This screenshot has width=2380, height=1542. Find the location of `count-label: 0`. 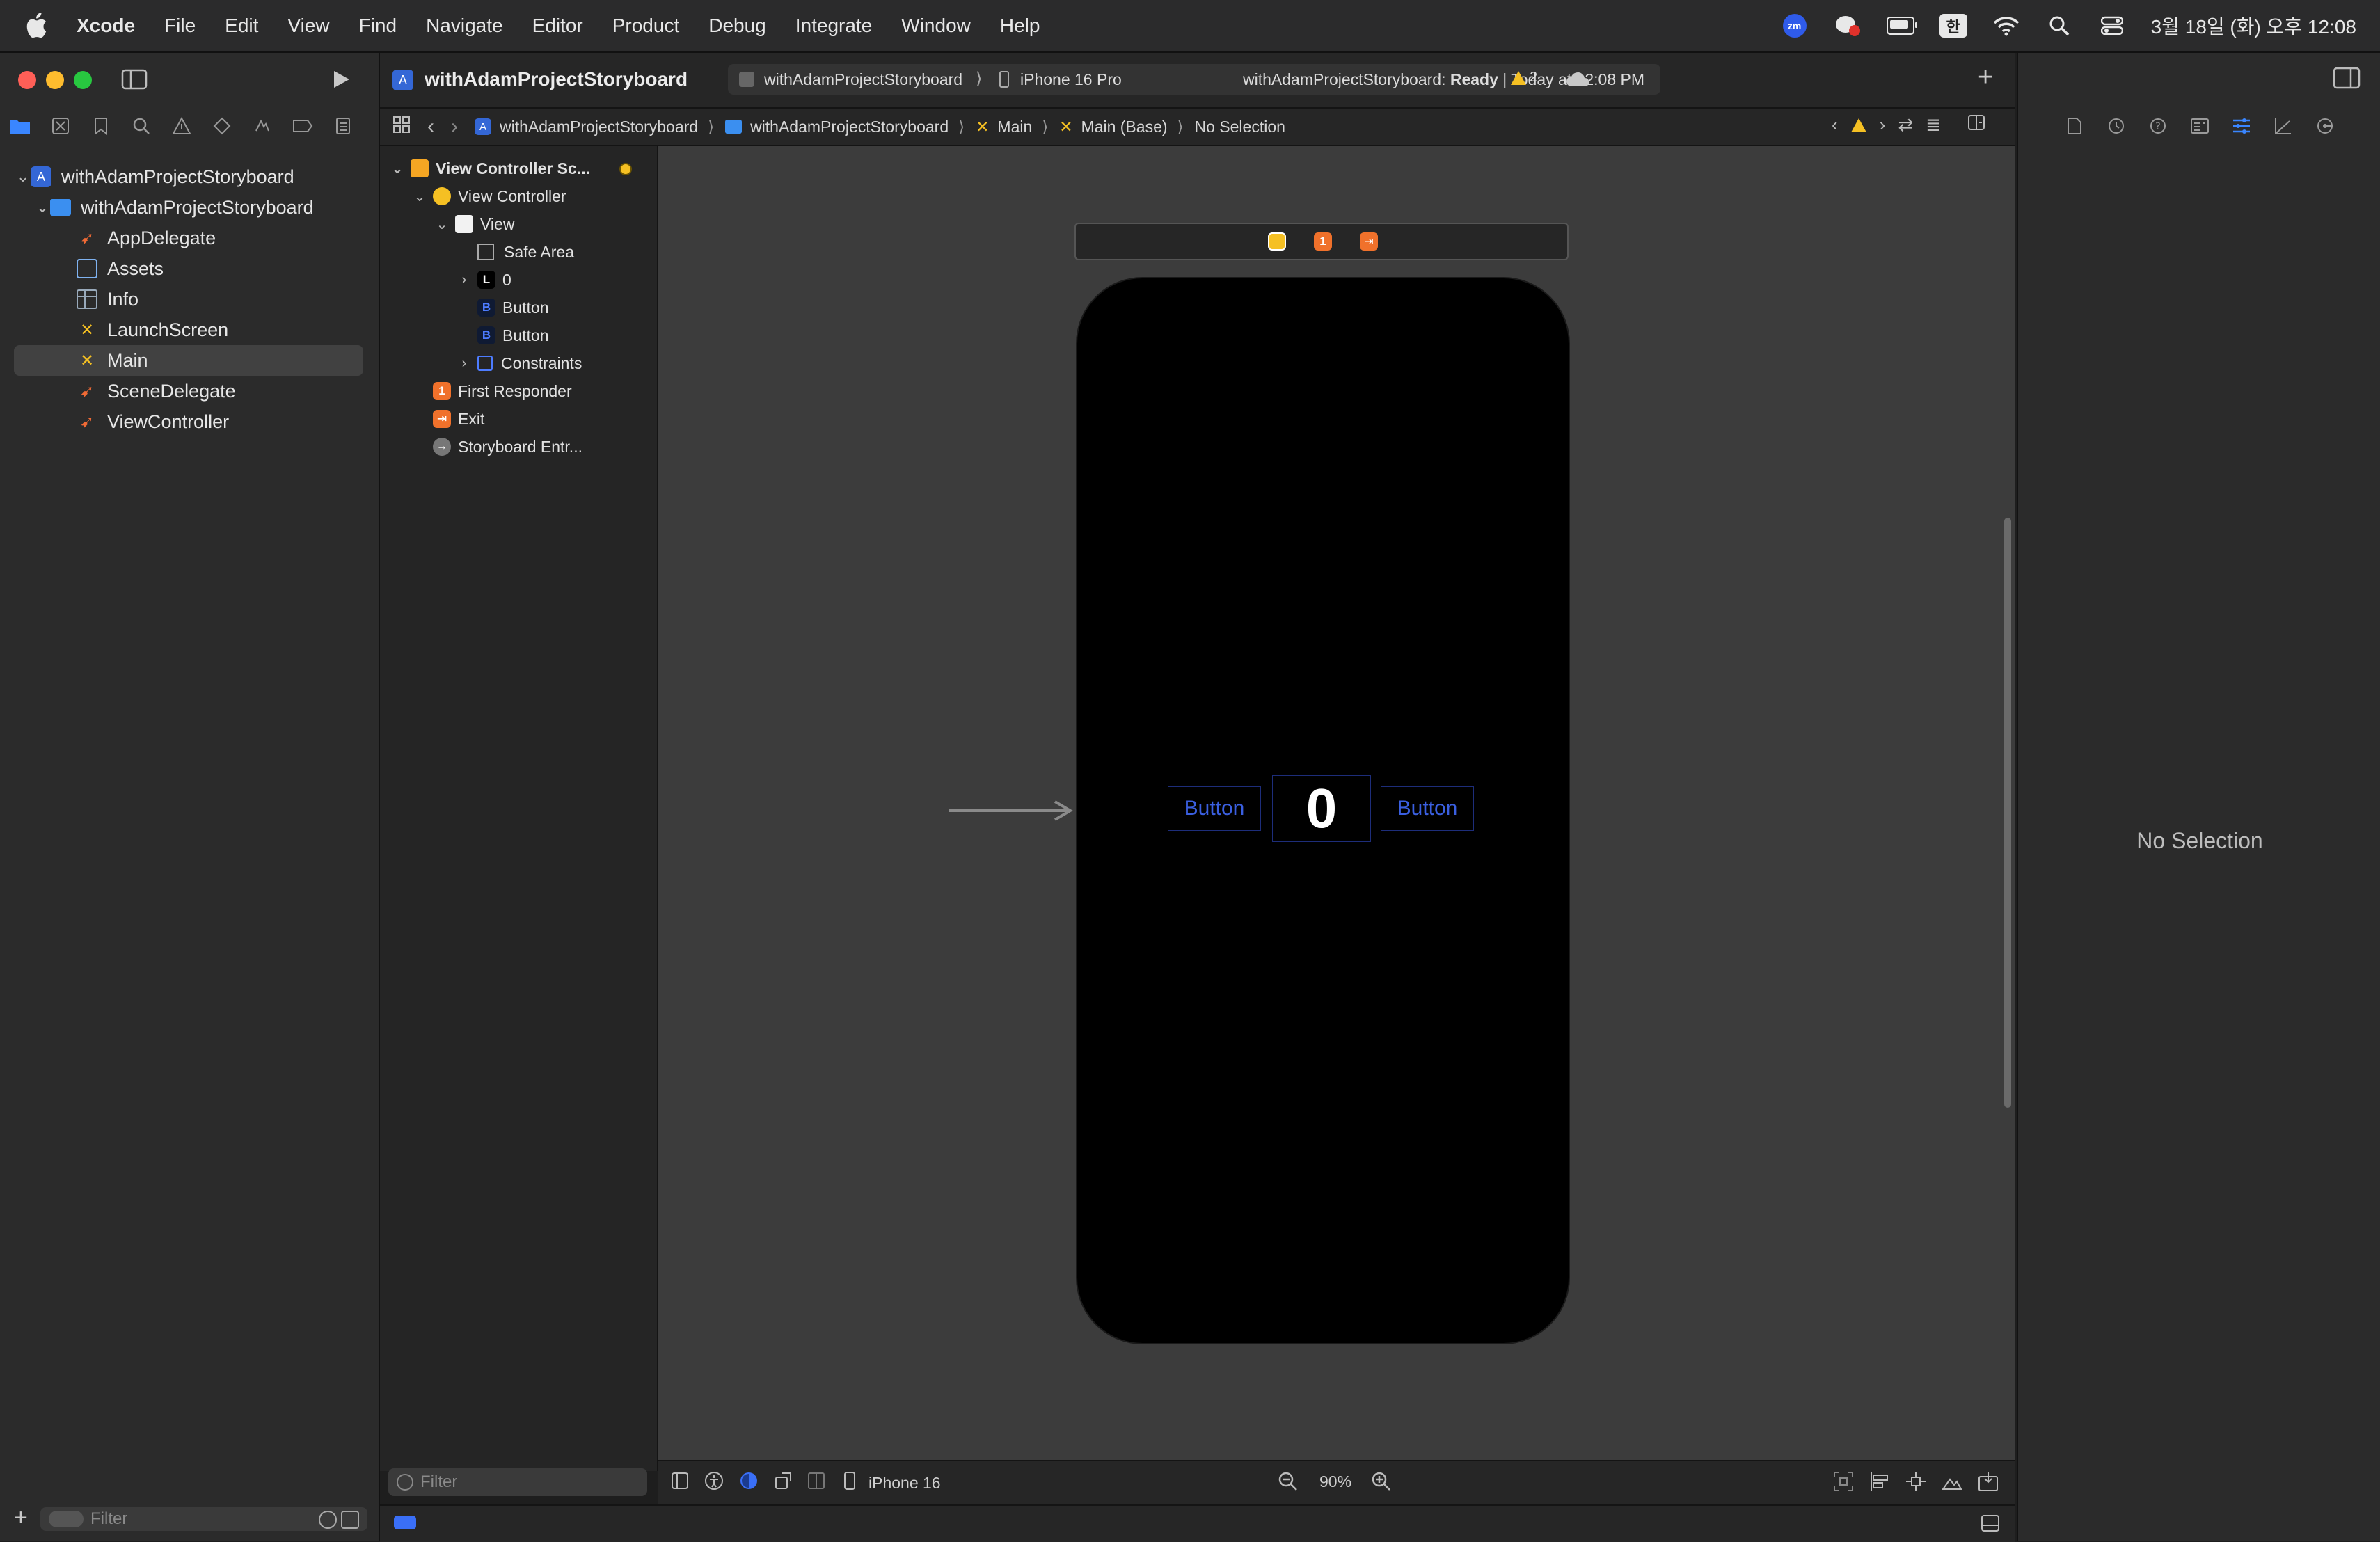

count-label: 0 is located at coordinates (1321, 808).